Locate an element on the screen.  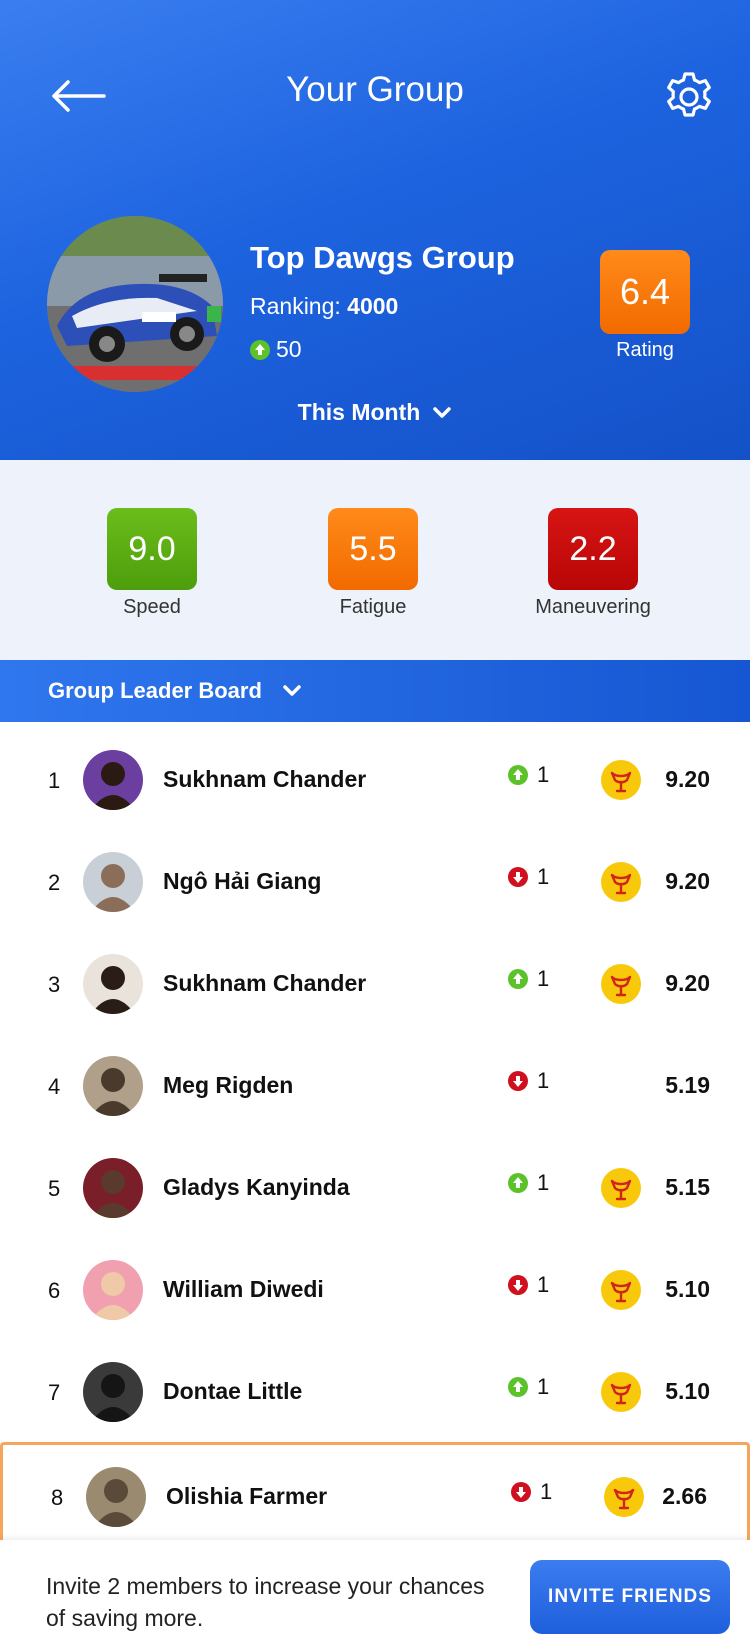
row-name: William Diwedi is located at coordinates (243, 1289).